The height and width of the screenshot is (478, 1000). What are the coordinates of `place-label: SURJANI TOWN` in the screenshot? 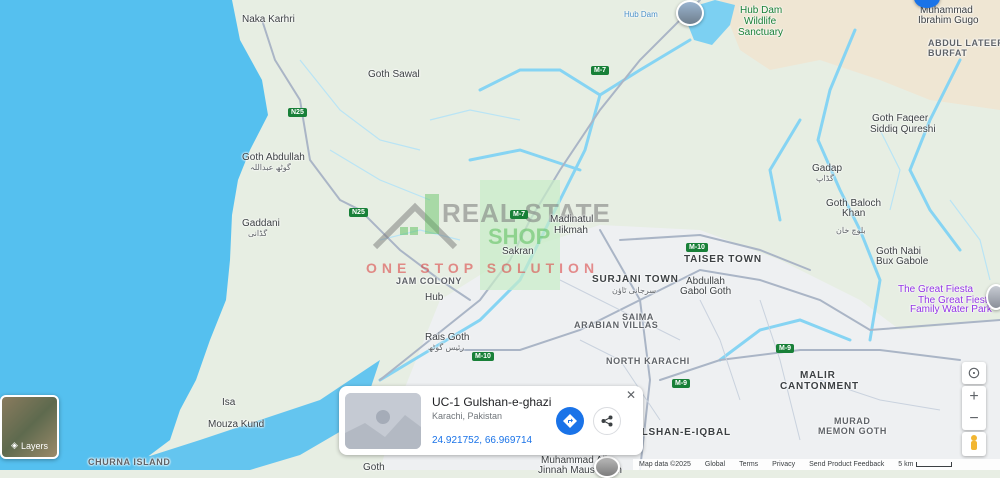 It's located at (635, 279).